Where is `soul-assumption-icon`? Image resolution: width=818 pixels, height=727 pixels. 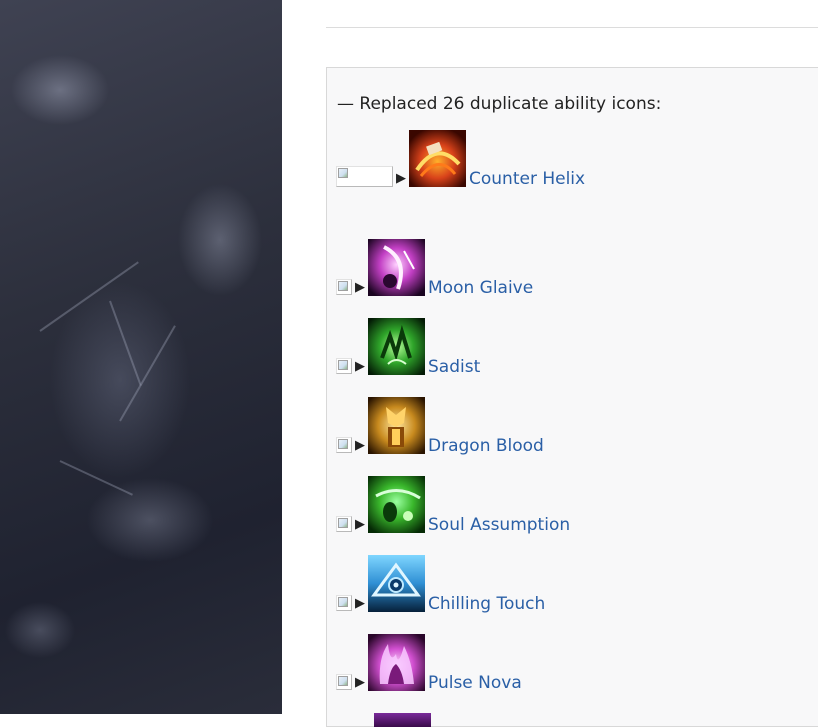 soul-assumption-icon is located at coordinates (396, 504).